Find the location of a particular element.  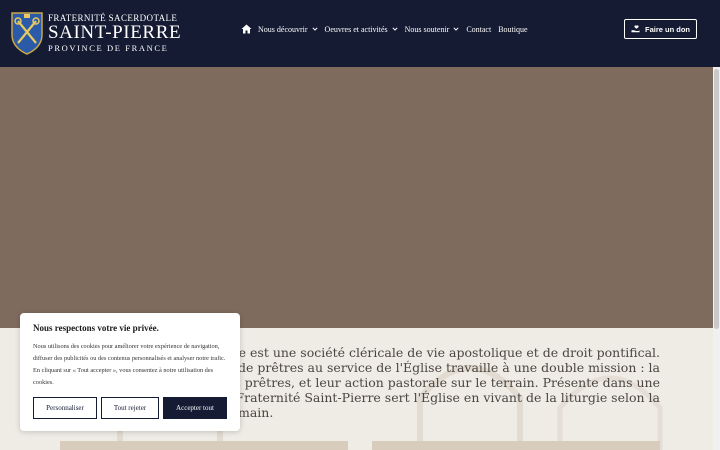

nav-item-contact: Contact is located at coordinates (478, 29).